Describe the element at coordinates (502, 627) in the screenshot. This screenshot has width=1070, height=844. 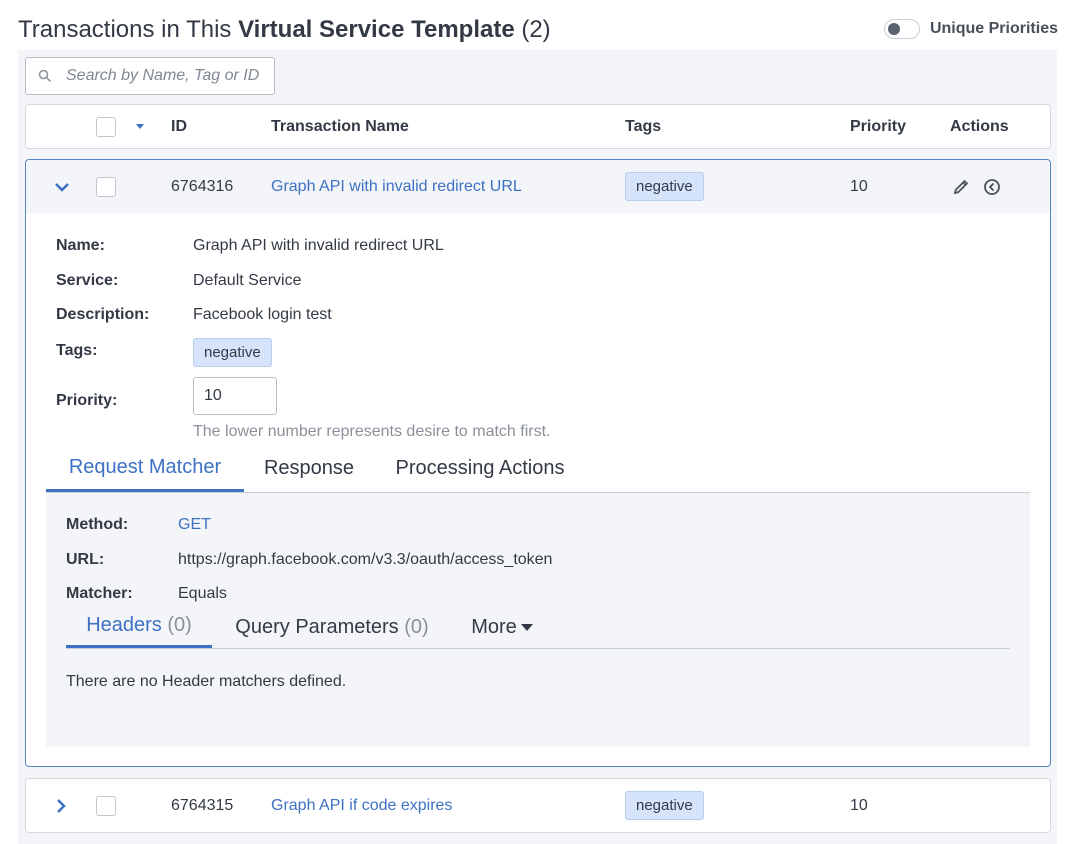
I see `subtab-more-dropdown: More` at that location.